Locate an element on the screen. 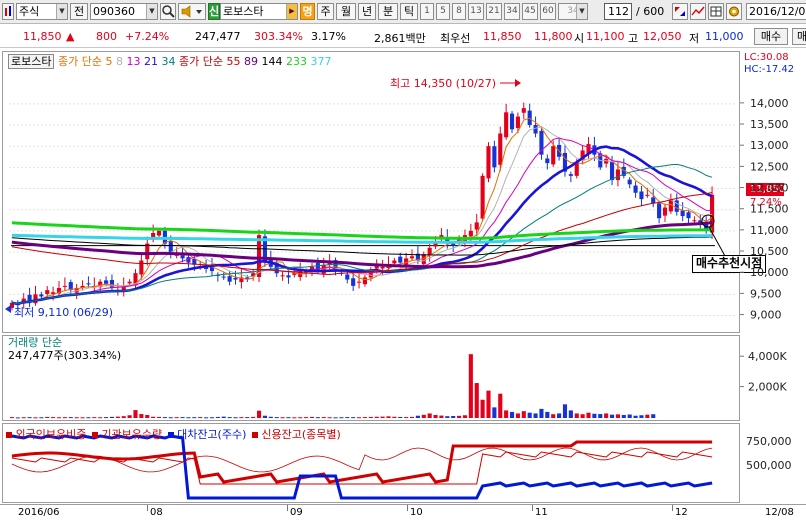  grid-icon is located at coordinates (716, 11).